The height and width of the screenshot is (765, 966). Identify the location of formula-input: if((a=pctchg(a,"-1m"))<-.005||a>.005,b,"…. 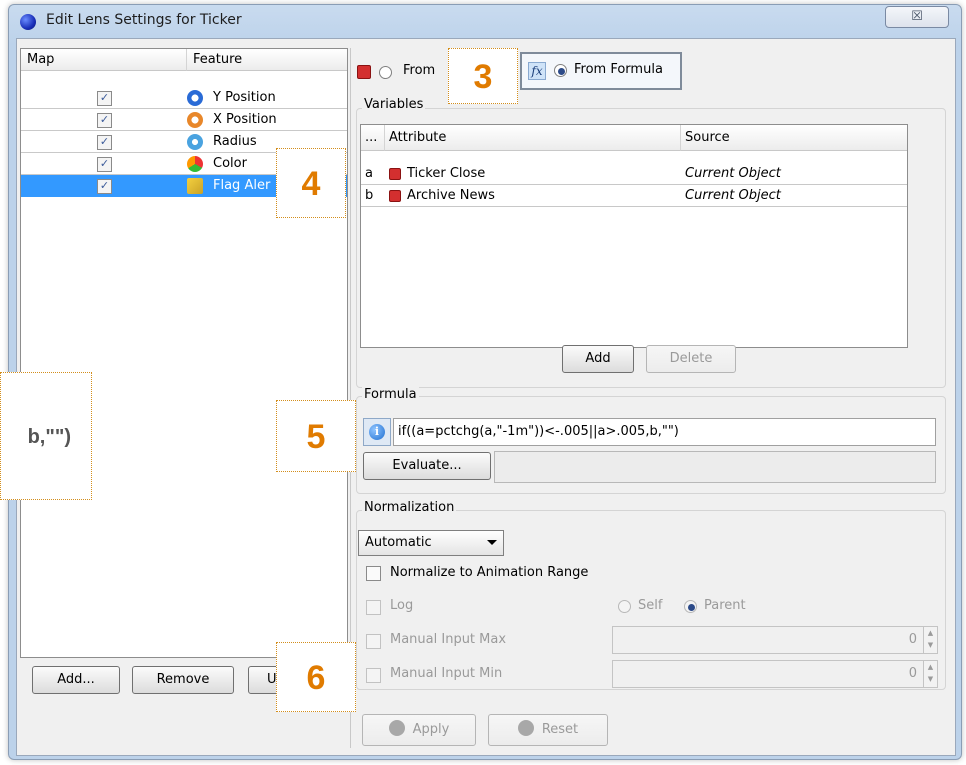
(664, 432).